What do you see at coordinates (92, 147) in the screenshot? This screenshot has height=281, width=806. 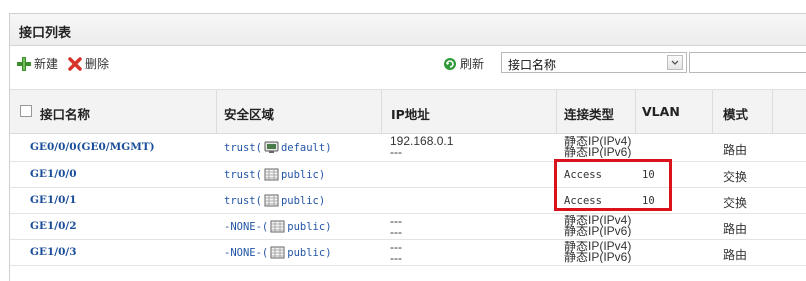 I see `interface-name-link: GE0/0/0(GE0/MGMT)` at bounding box center [92, 147].